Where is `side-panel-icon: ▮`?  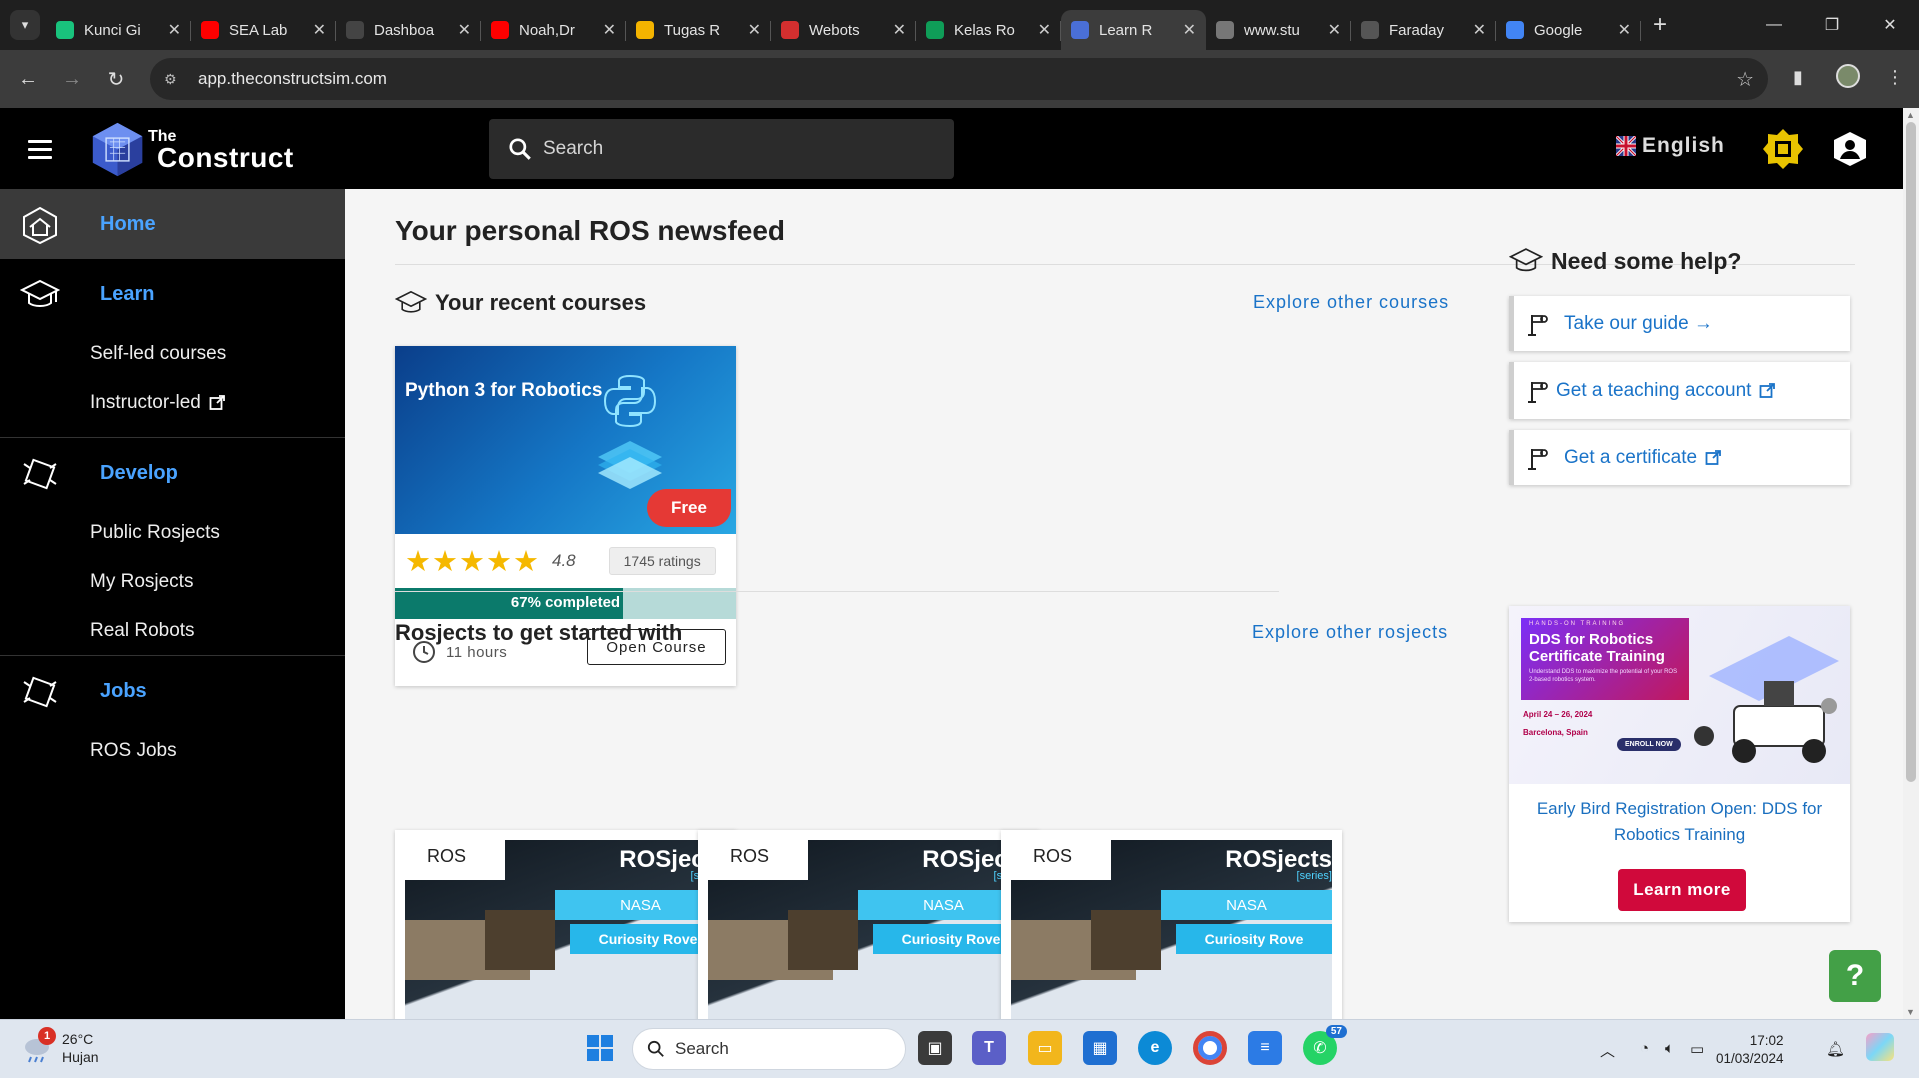 side-panel-icon: ▮ is located at coordinates (1798, 77).